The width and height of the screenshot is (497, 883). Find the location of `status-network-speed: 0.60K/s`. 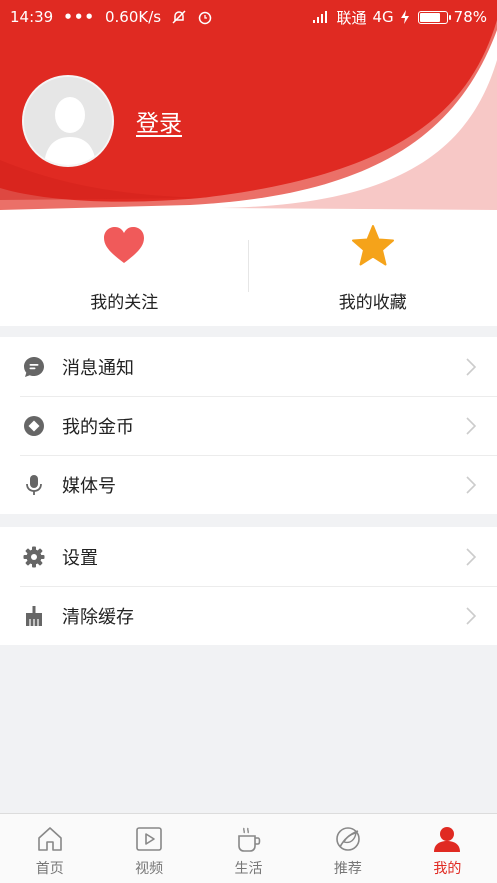

status-network-speed: 0.60K/s is located at coordinates (133, 17).